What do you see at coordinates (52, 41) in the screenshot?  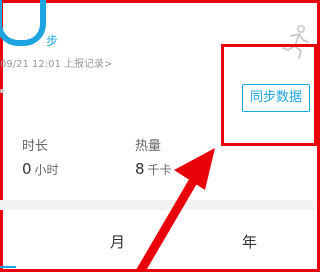 I see `step-unit-label: 步` at bounding box center [52, 41].